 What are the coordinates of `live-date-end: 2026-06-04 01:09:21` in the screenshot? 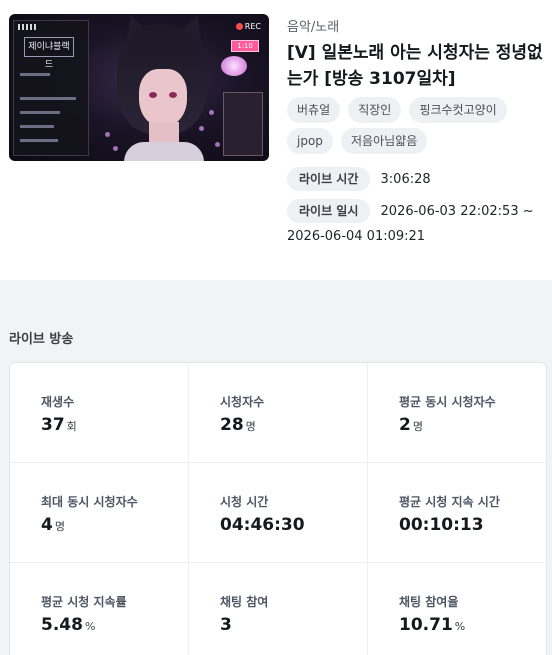 It's located at (356, 236).